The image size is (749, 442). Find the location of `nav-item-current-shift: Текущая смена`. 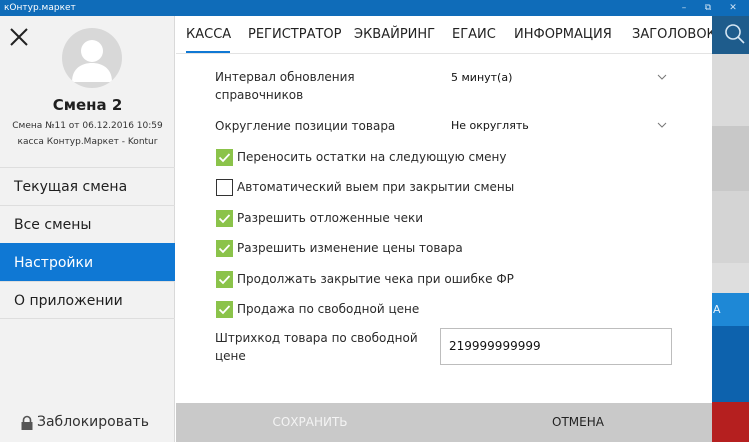

nav-item-current-shift: Текущая смена is located at coordinates (87, 186).